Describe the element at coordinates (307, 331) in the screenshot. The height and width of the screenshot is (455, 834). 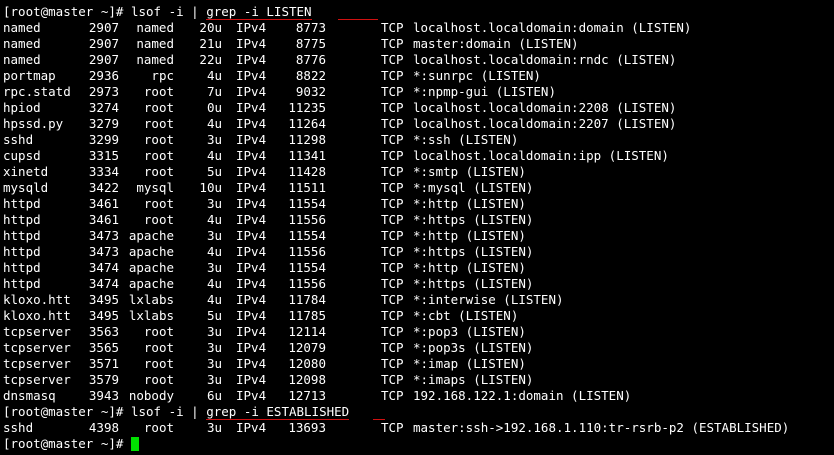
I see `device-id: 12114` at that location.